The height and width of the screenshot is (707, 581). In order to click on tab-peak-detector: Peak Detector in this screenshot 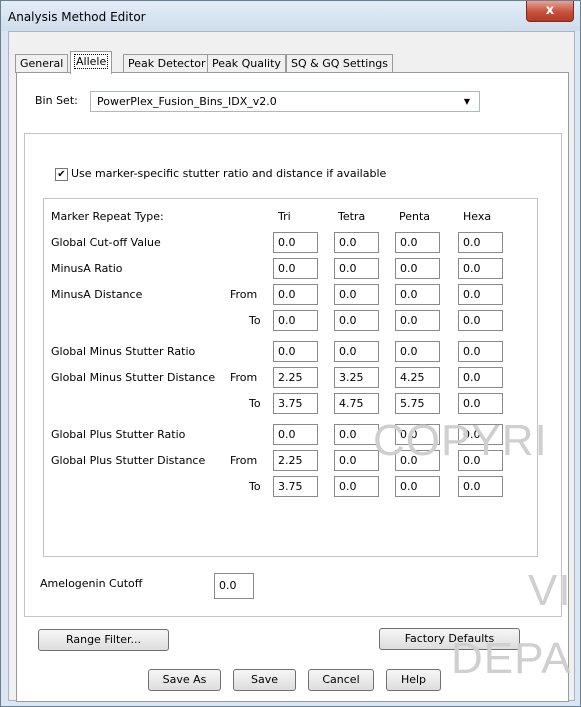, I will do `click(167, 63)`.